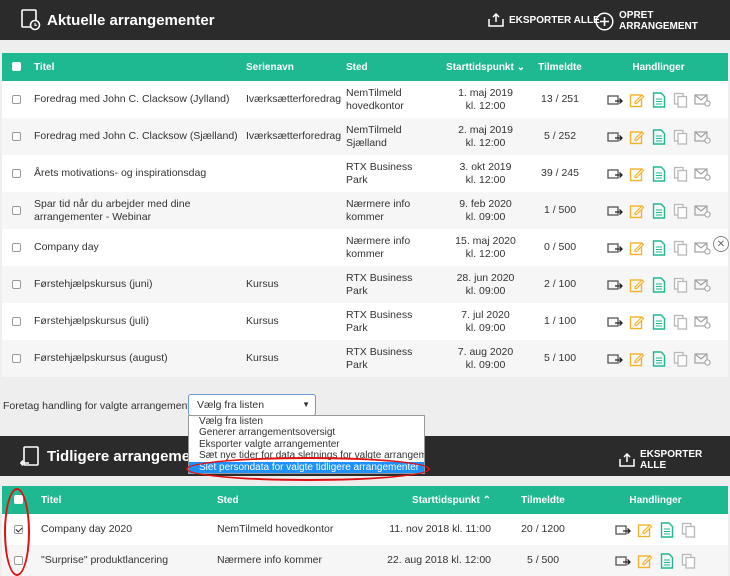 This screenshot has width=730, height=576. I want to click on event-title: Årets motivations- og inspirationsdag, so click(136, 173).